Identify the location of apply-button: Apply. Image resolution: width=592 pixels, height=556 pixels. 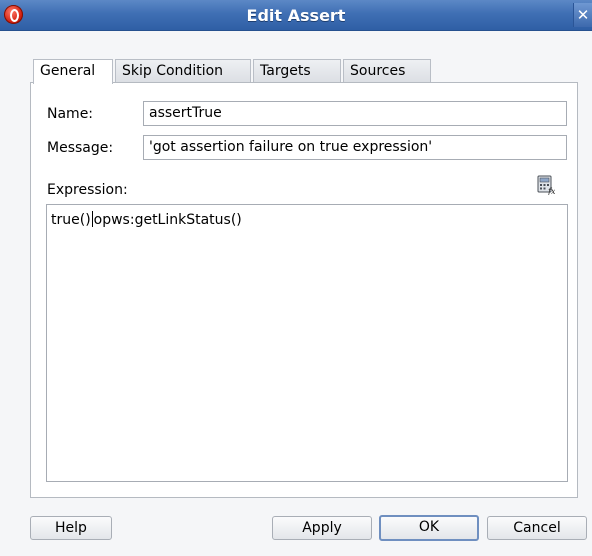
(322, 528).